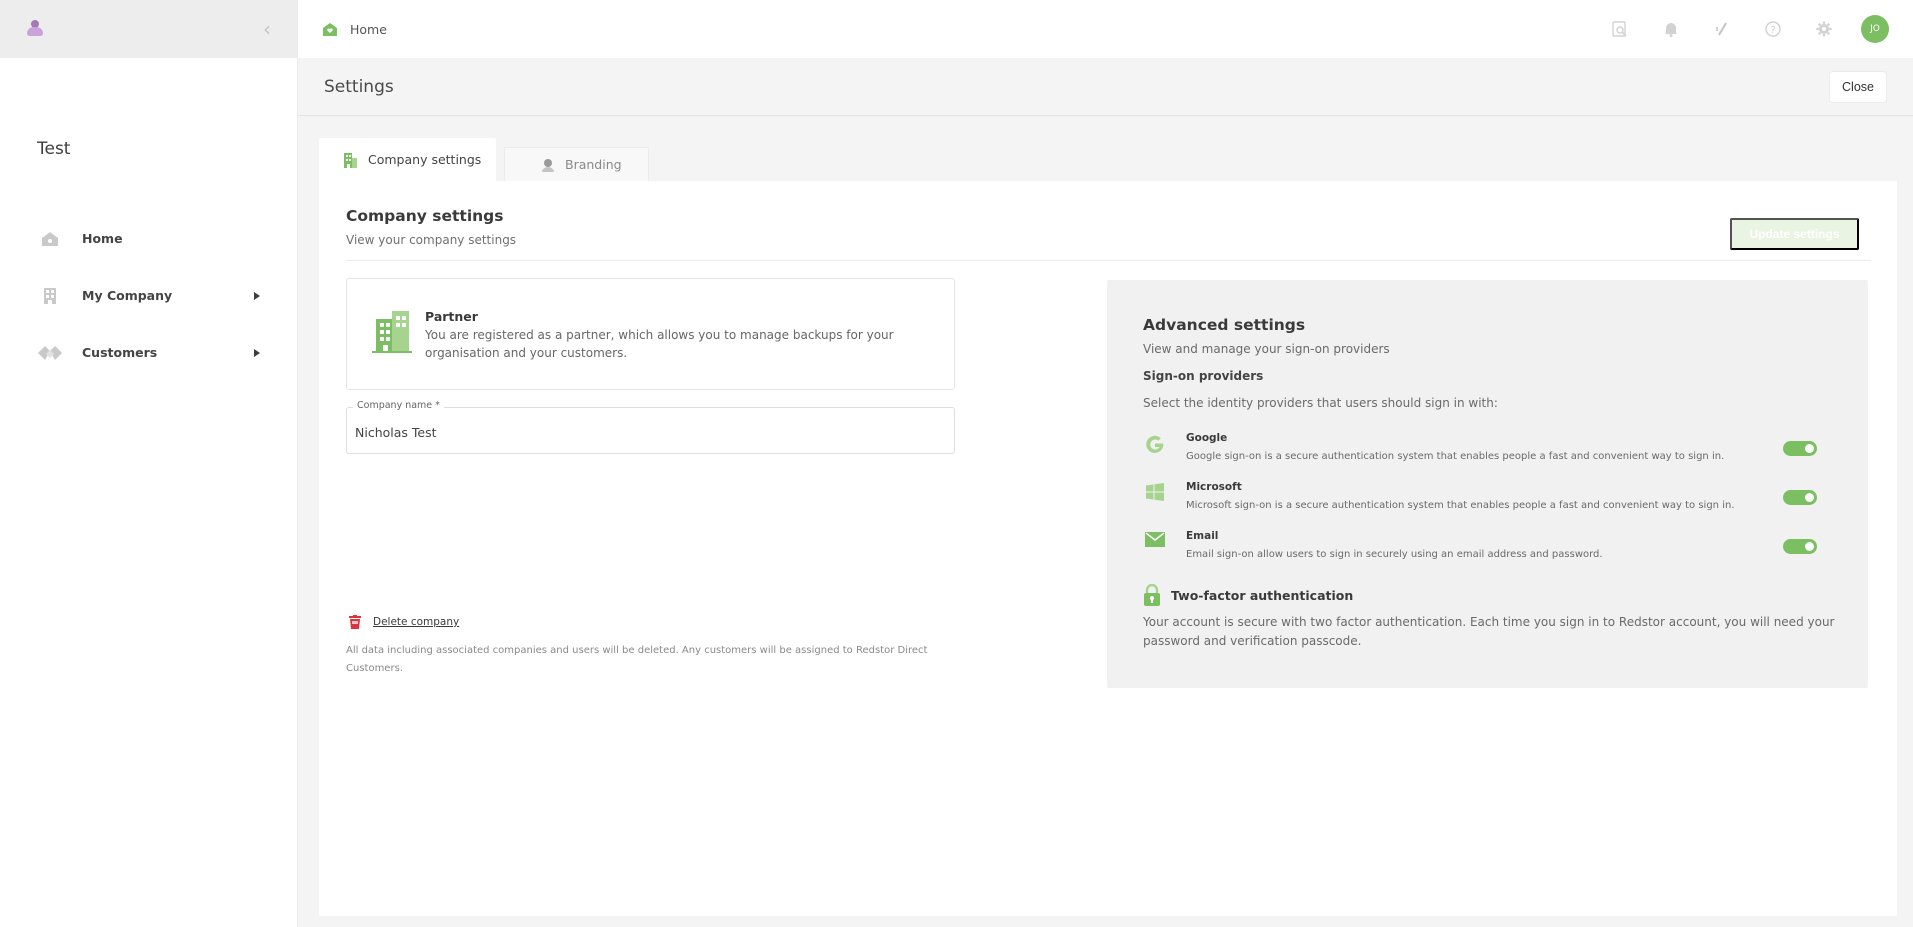 This screenshot has width=1913, height=927. Describe the element at coordinates (120, 352) in the screenshot. I see `sidebar-item-label: Customers` at that location.